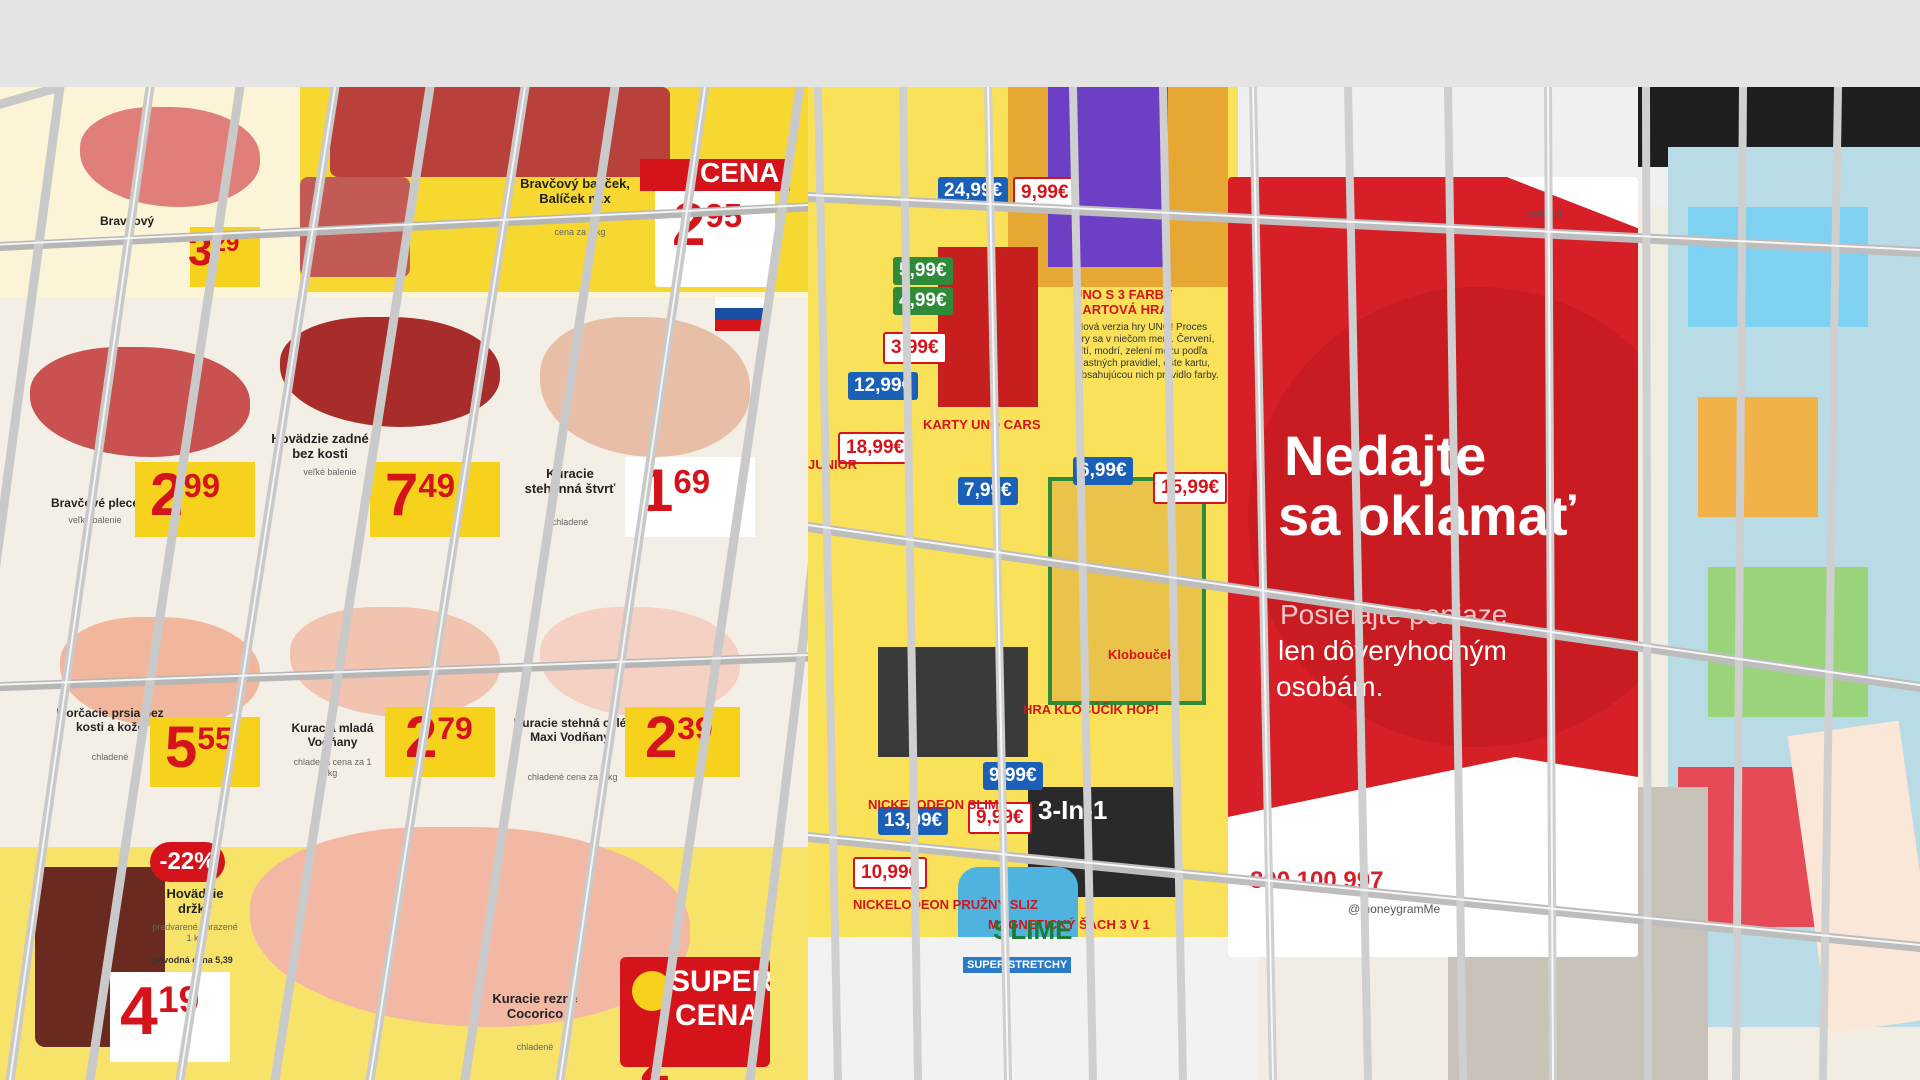 The width and height of the screenshot is (1920, 1080). I want to click on slime-label: SLIME, so click(1033, 930).